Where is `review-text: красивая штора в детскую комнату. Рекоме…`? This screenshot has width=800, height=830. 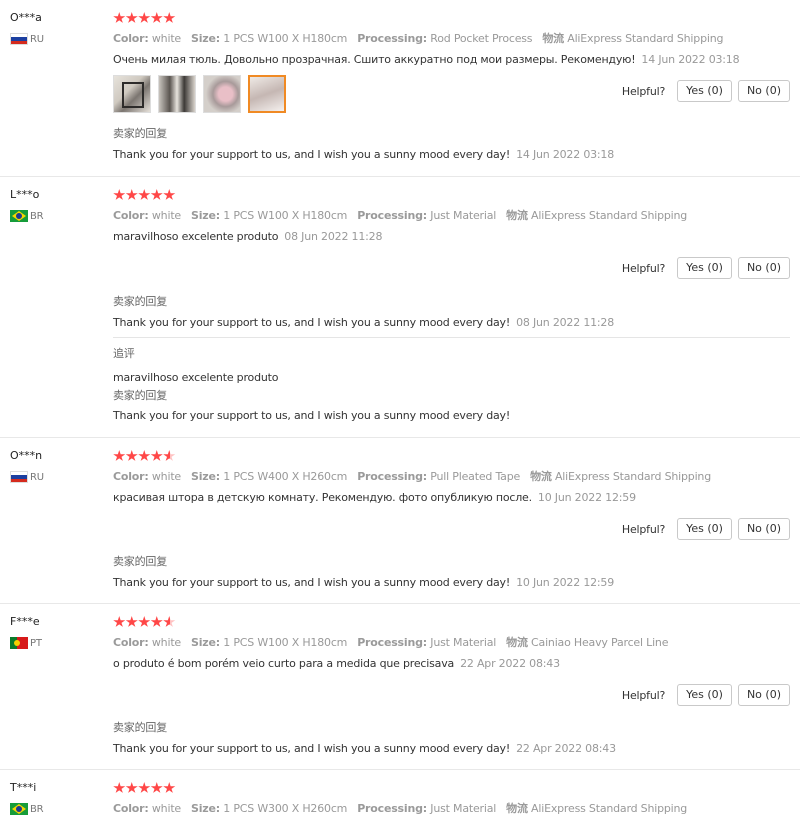
review-text: красивая штора в детскую комнату. Рекоме… is located at coordinates (322, 497).